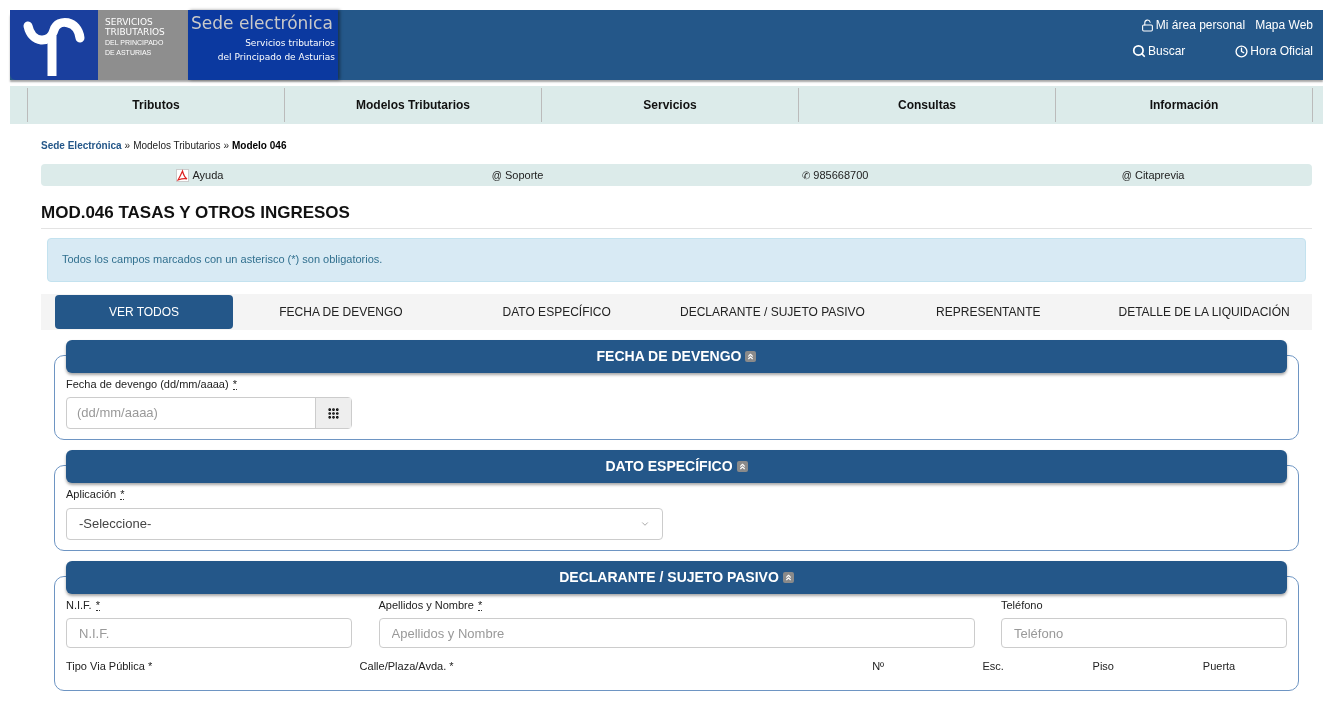  What do you see at coordinates (835, 175) in the screenshot?
I see `help-link: ✆ 985668700` at bounding box center [835, 175].